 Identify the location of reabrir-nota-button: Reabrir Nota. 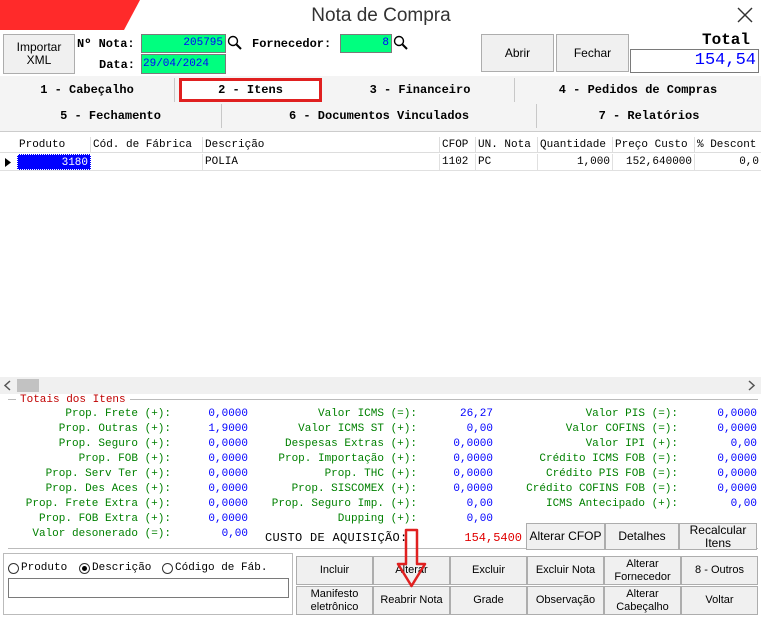
(411, 600).